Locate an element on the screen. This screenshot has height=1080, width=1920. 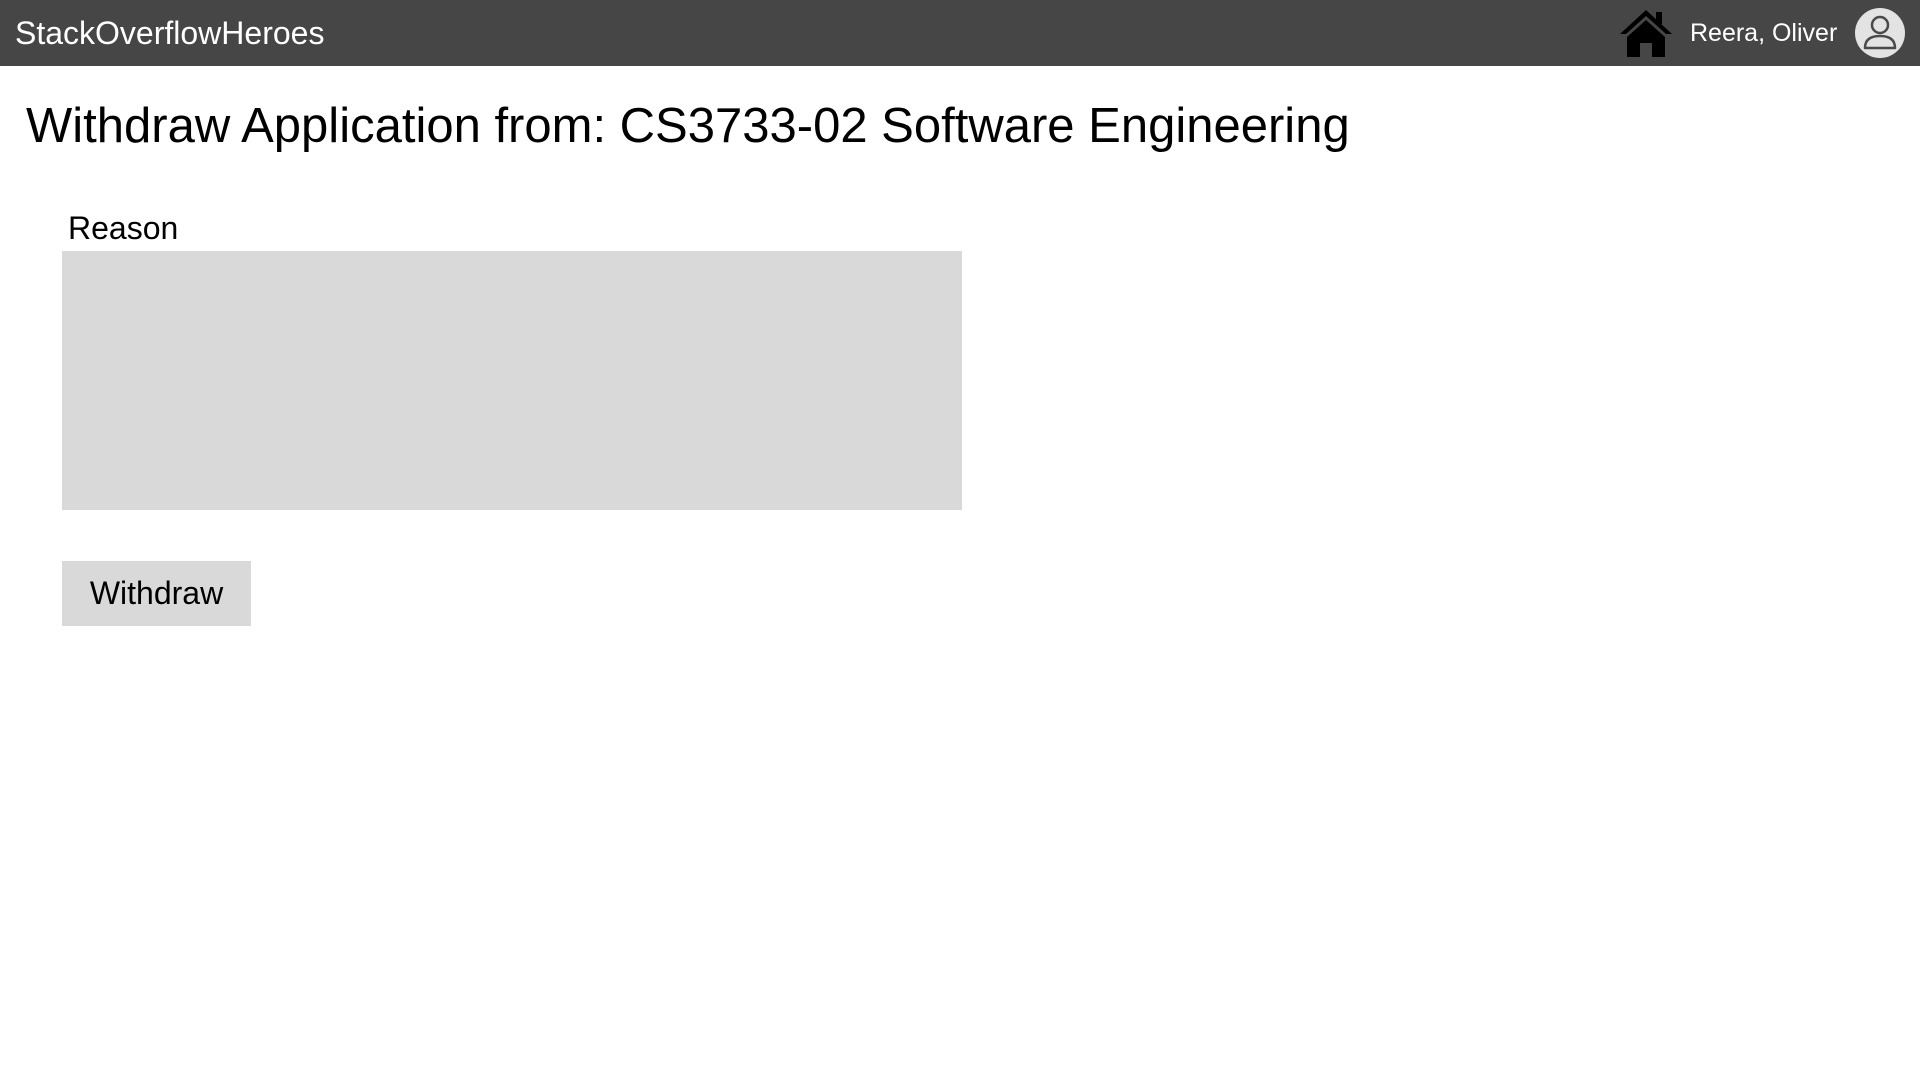
user-avatar-button is located at coordinates (1880, 33).